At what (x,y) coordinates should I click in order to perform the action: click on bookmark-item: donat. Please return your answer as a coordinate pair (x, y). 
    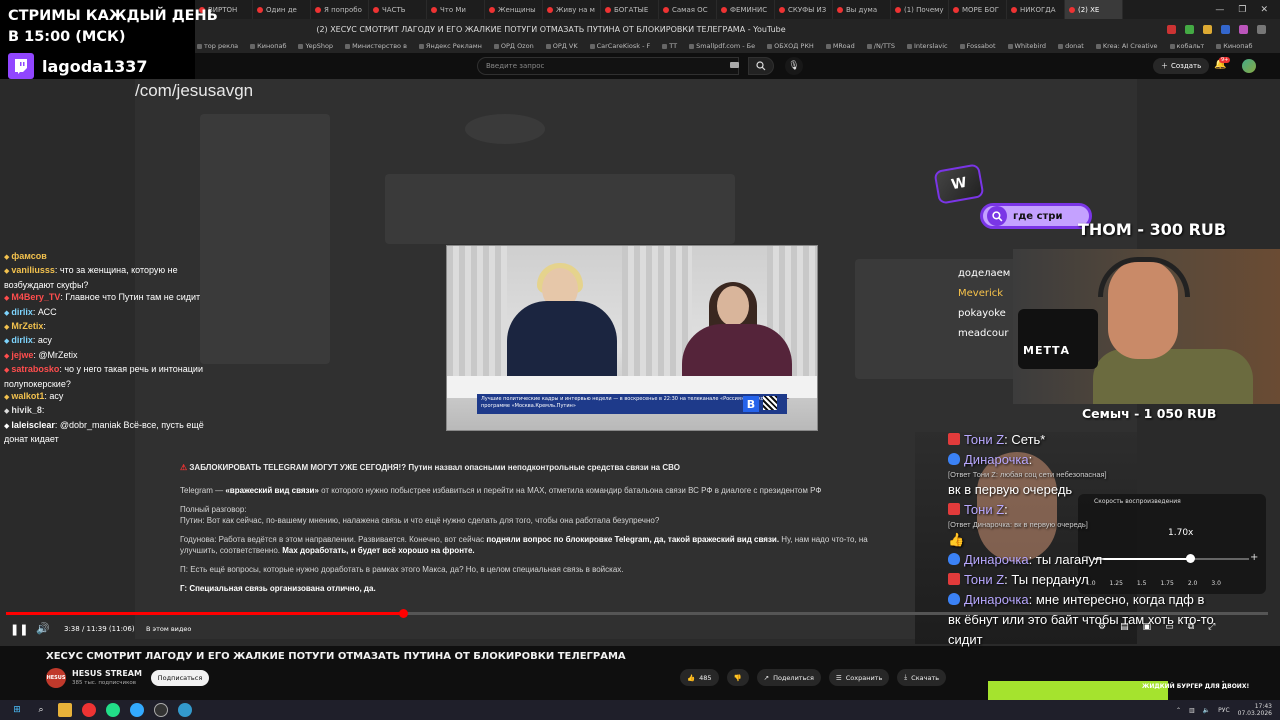
    Looking at the image, I should click on (1071, 46).